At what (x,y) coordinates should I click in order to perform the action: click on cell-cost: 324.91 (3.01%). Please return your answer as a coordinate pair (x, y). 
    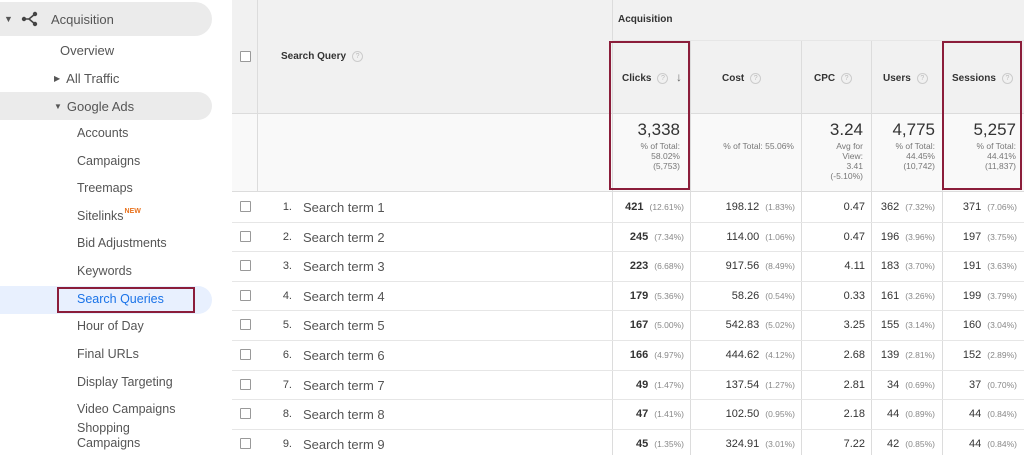
    Looking at the image, I should click on (742, 444).